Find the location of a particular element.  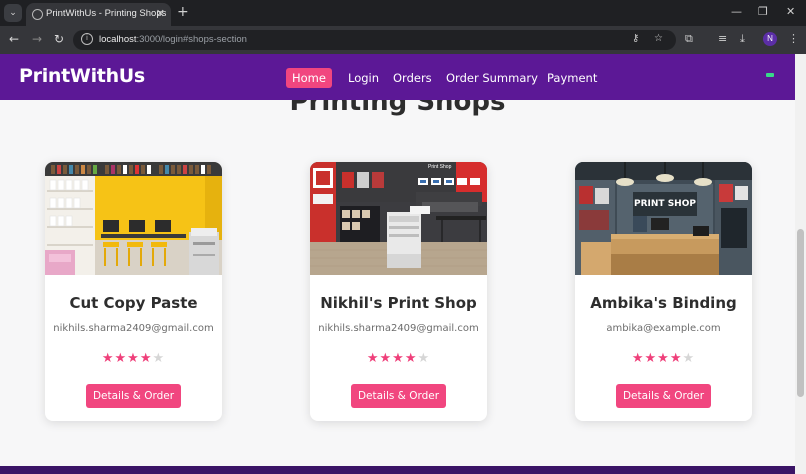

password-key-icon: ⚷ is located at coordinates (635, 38).